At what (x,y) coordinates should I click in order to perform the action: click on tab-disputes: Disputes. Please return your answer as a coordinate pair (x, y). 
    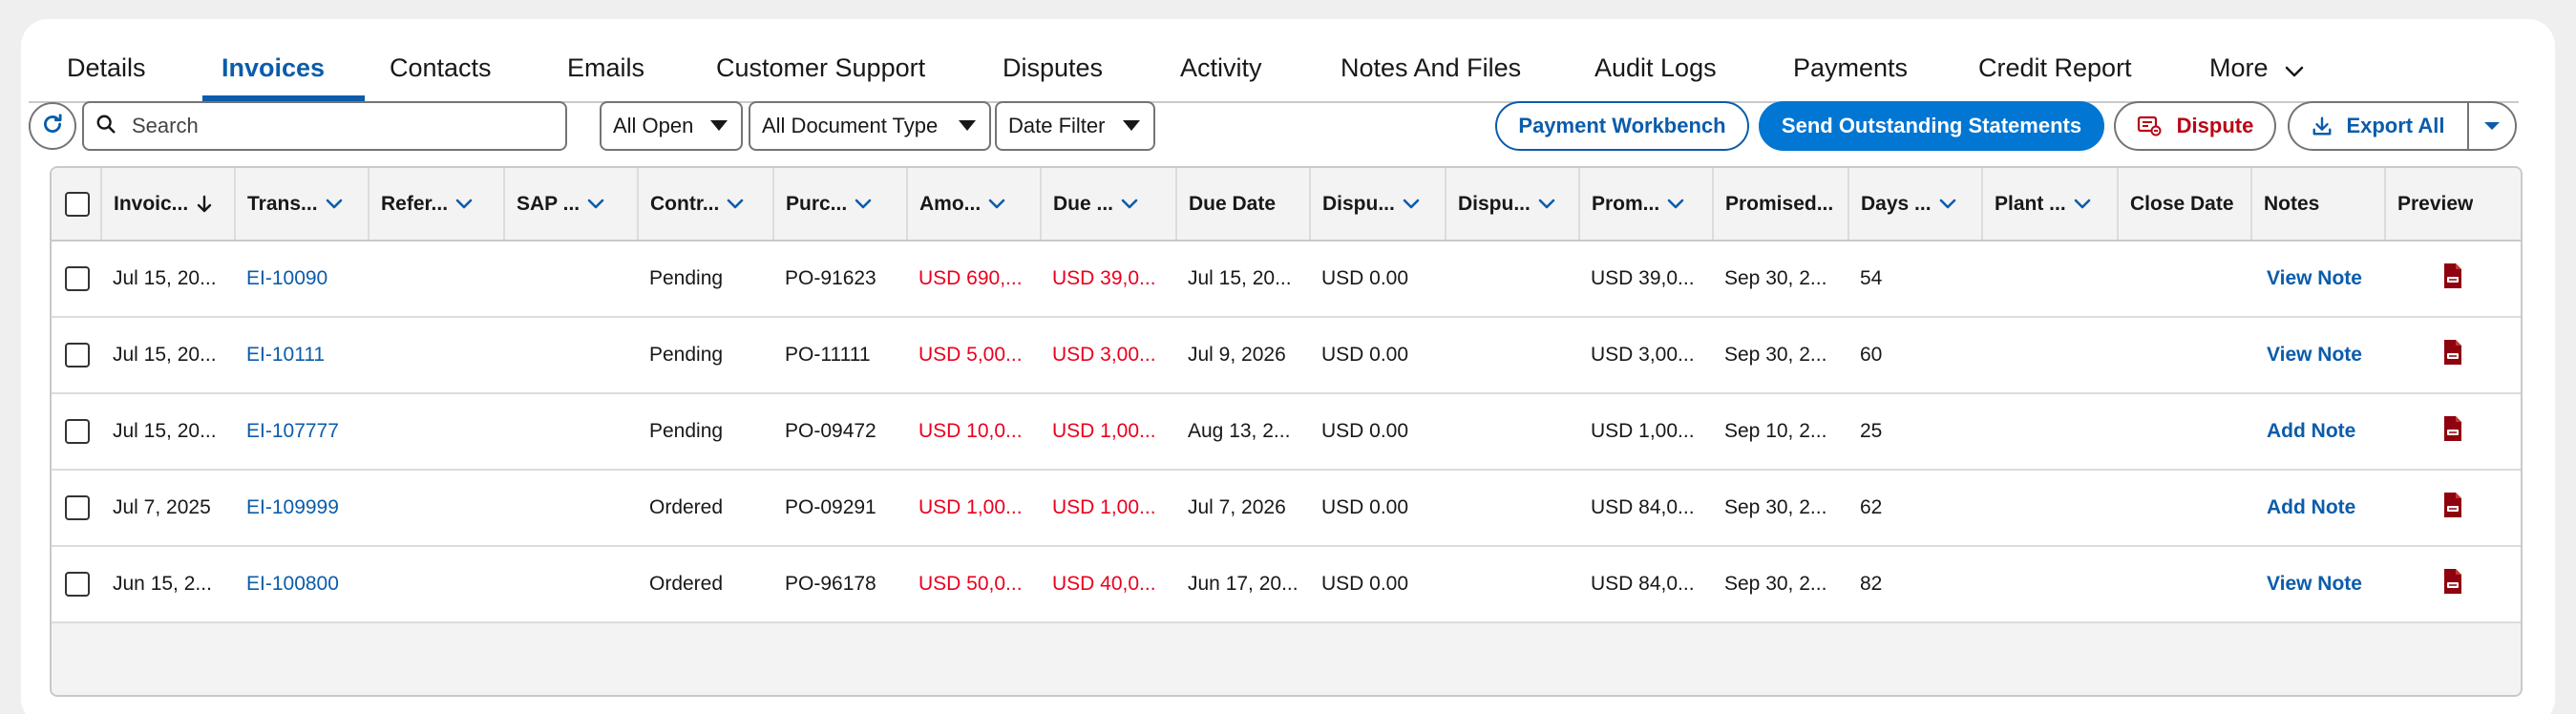
    Looking at the image, I should click on (1053, 68).